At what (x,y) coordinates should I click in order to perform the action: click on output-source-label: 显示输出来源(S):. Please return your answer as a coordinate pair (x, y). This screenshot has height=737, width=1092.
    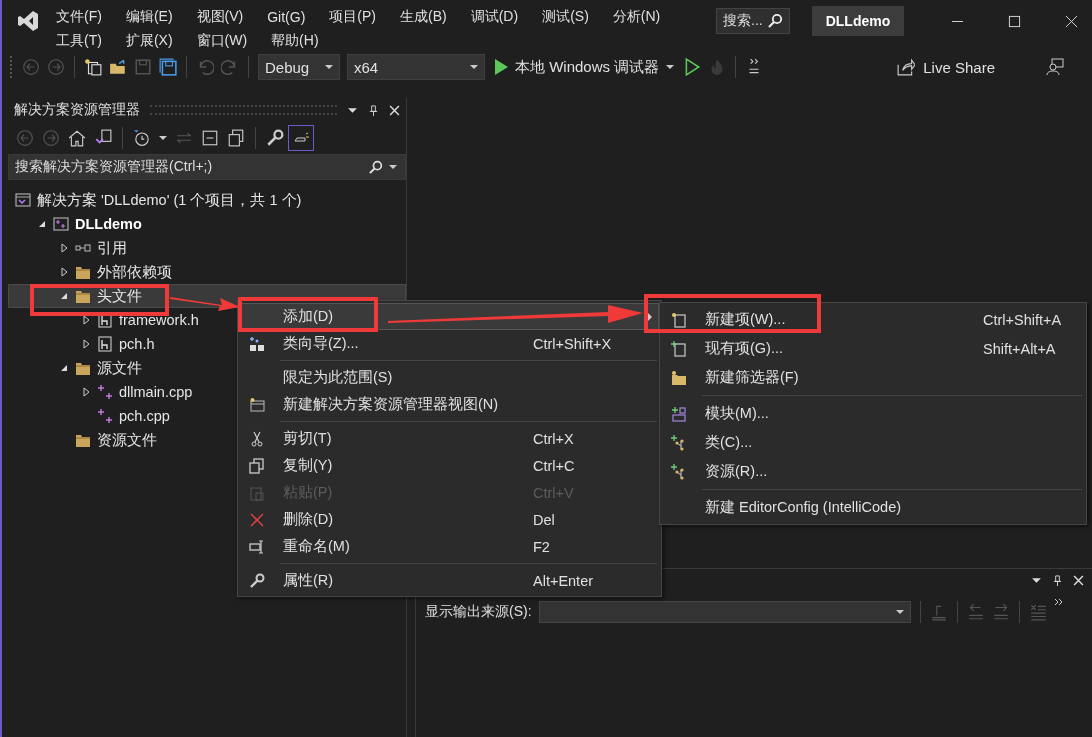
    Looking at the image, I should click on (478, 612).